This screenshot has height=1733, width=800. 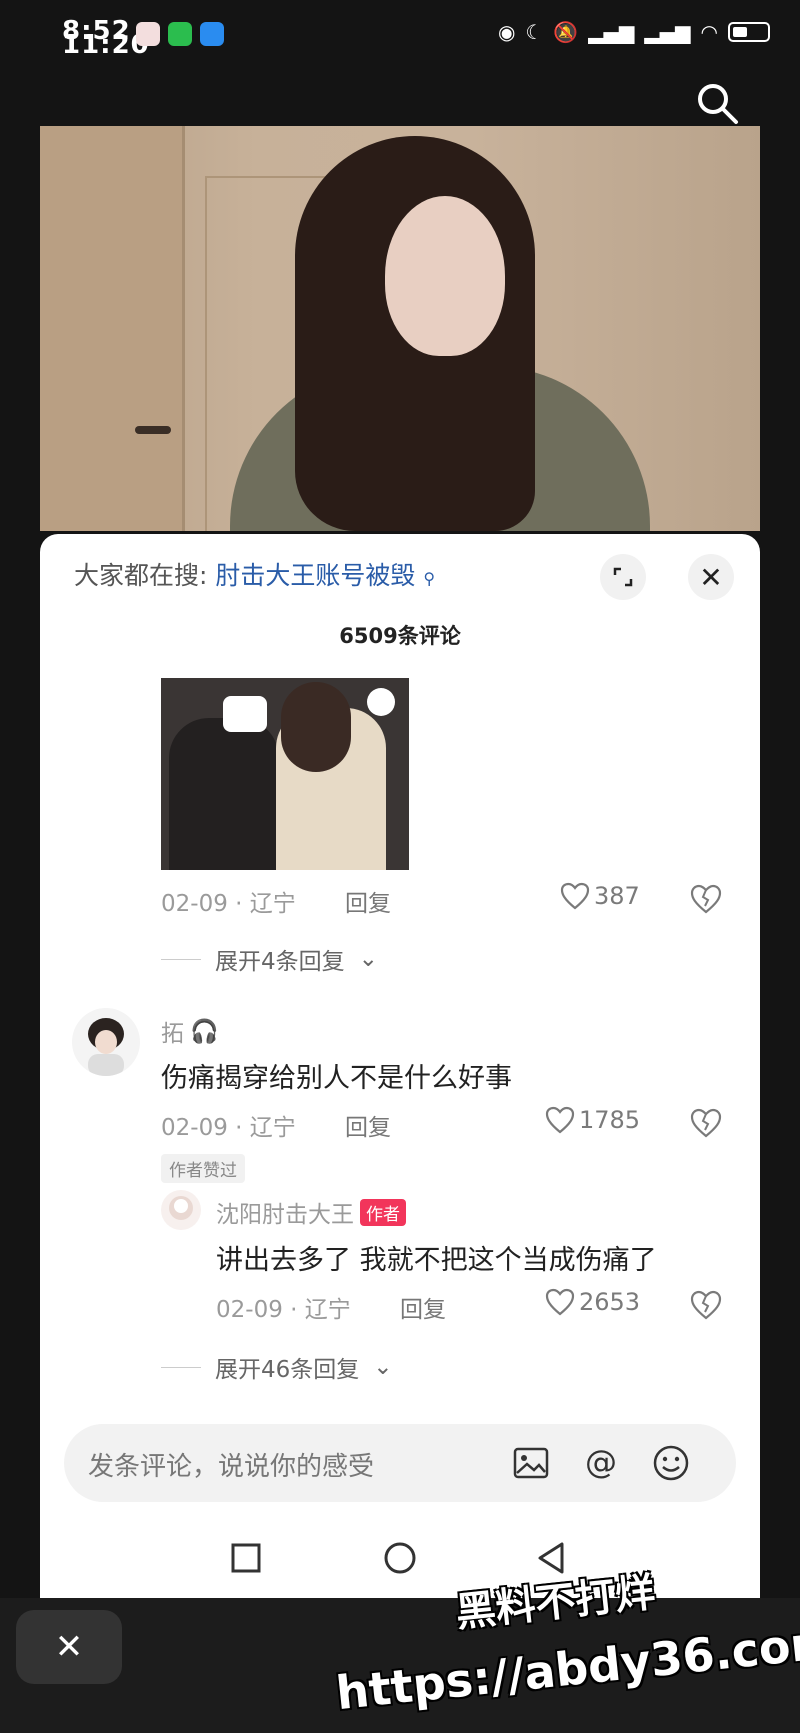 I want to click on author-badge: 作者, so click(x=383, y=1212).